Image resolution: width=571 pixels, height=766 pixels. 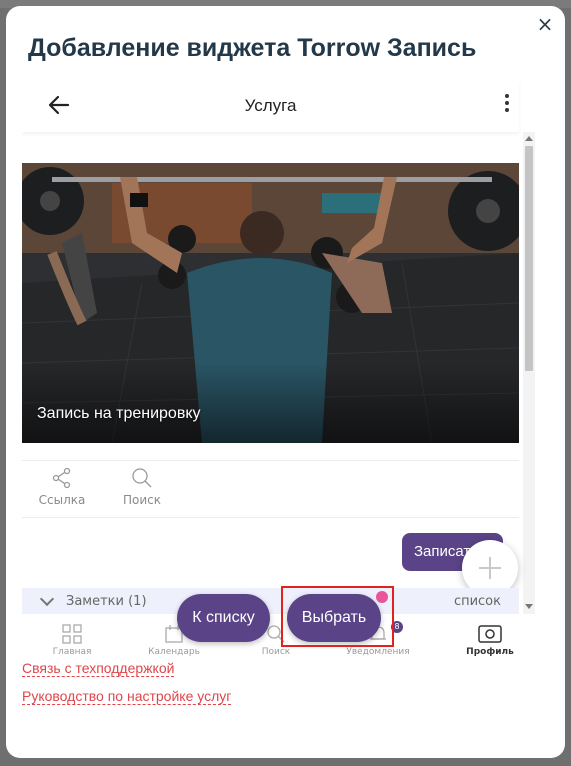 I want to click on share-icon, so click(x=61, y=478).